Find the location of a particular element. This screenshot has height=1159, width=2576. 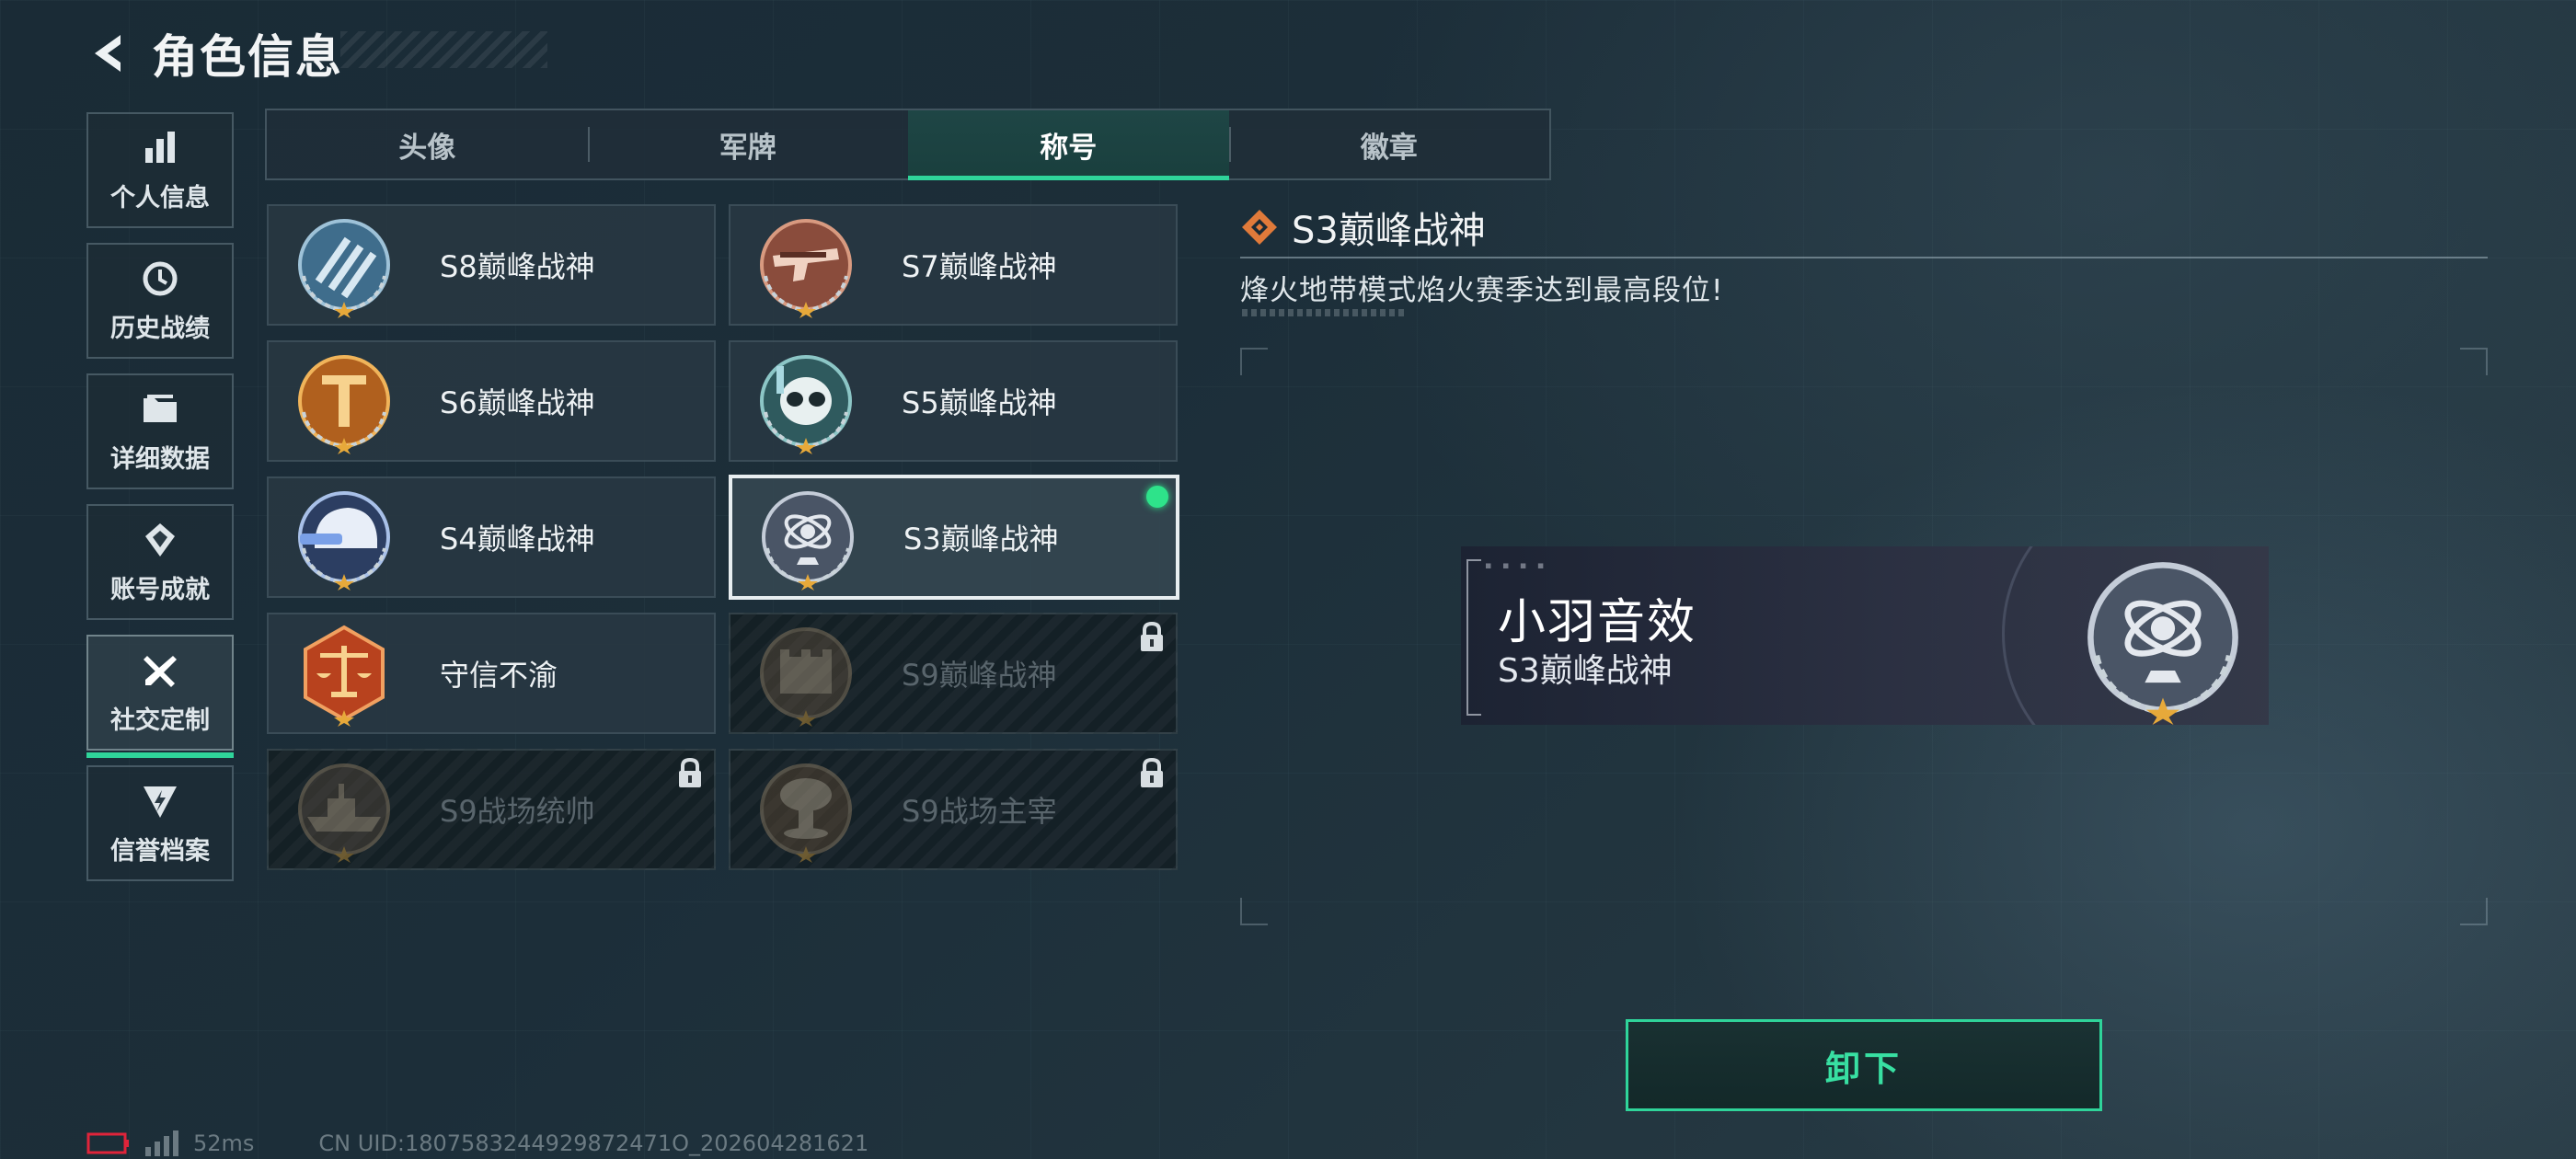

scales-emblem is located at coordinates (344, 676).